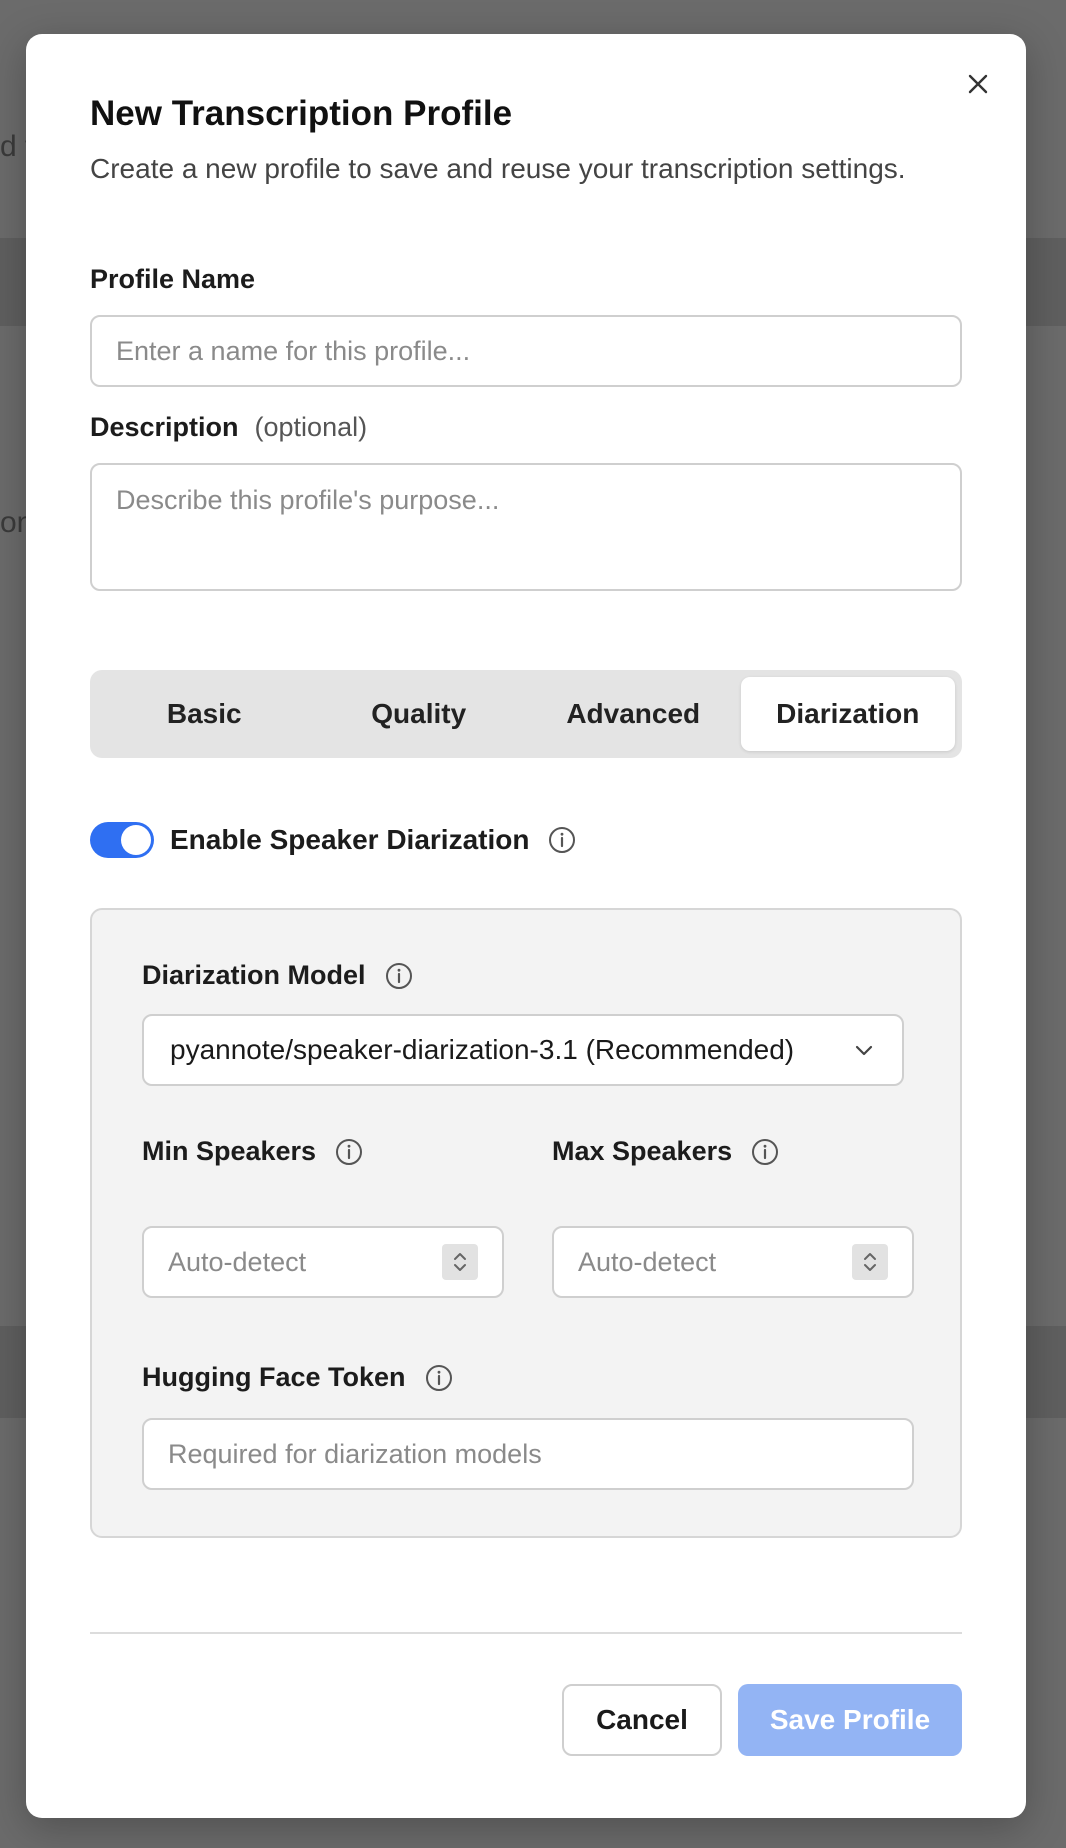 The height and width of the screenshot is (1848, 1066). What do you see at coordinates (164, 427) in the screenshot?
I see `description-label-text: Description` at bounding box center [164, 427].